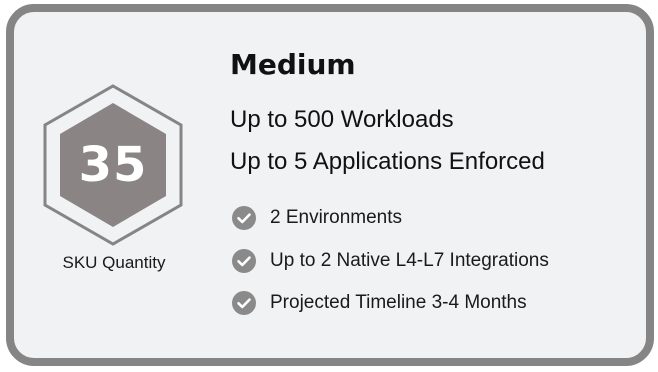 Image resolution: width=658 pixels, height=372 pixels. What do you see at coordinates (293, 64) in the screenshot?
I see `plan-title: Medium` at bounding box center [293, 64].